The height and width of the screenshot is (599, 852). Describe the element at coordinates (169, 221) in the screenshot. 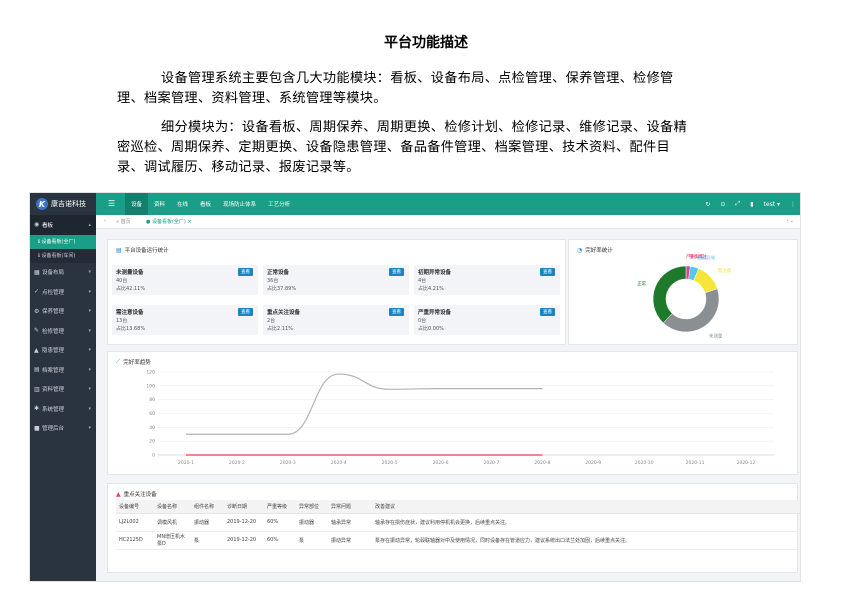

I see `tab-current: ● 设备看板(全厂) ×` at that location.